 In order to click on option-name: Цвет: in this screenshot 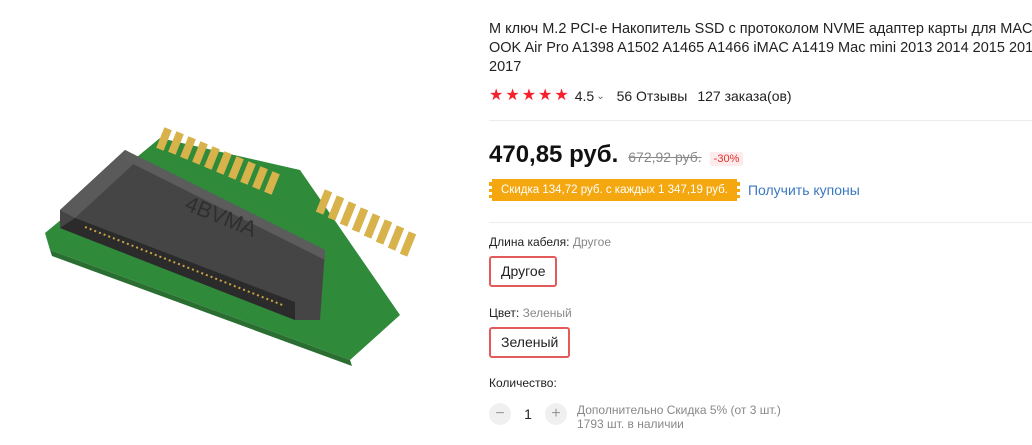, I will do `click(504, 313)`.